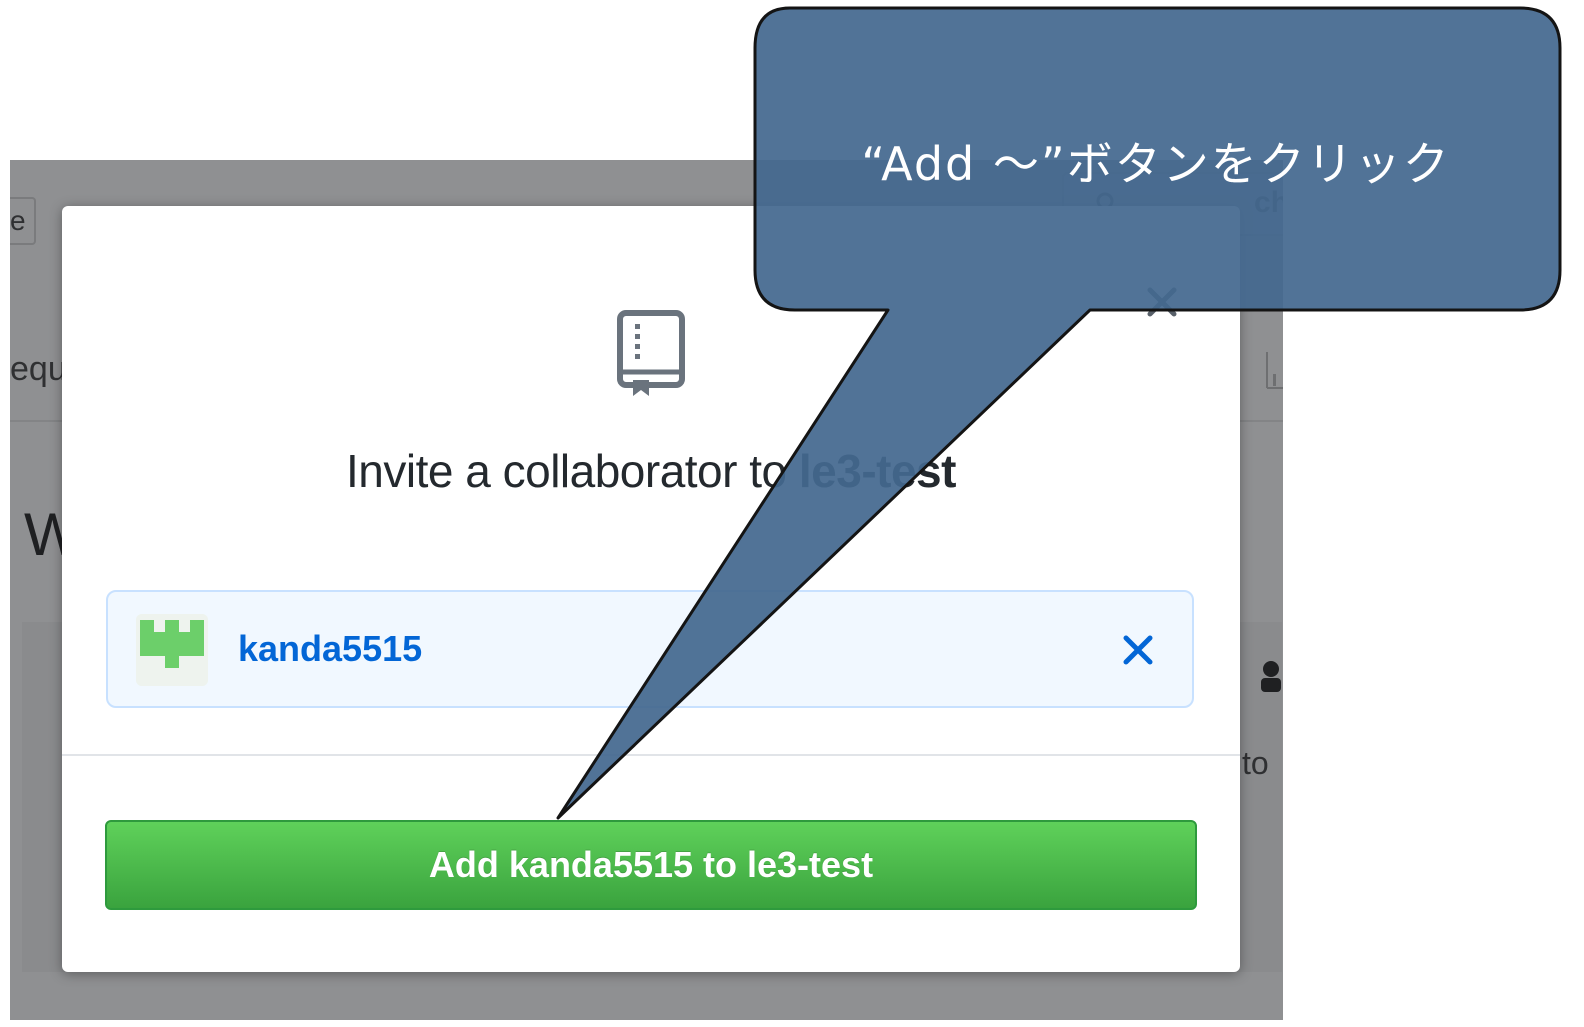  Describe the element at coordinates (1271, 676) in the screenshot. I see `person-icon` at that location.